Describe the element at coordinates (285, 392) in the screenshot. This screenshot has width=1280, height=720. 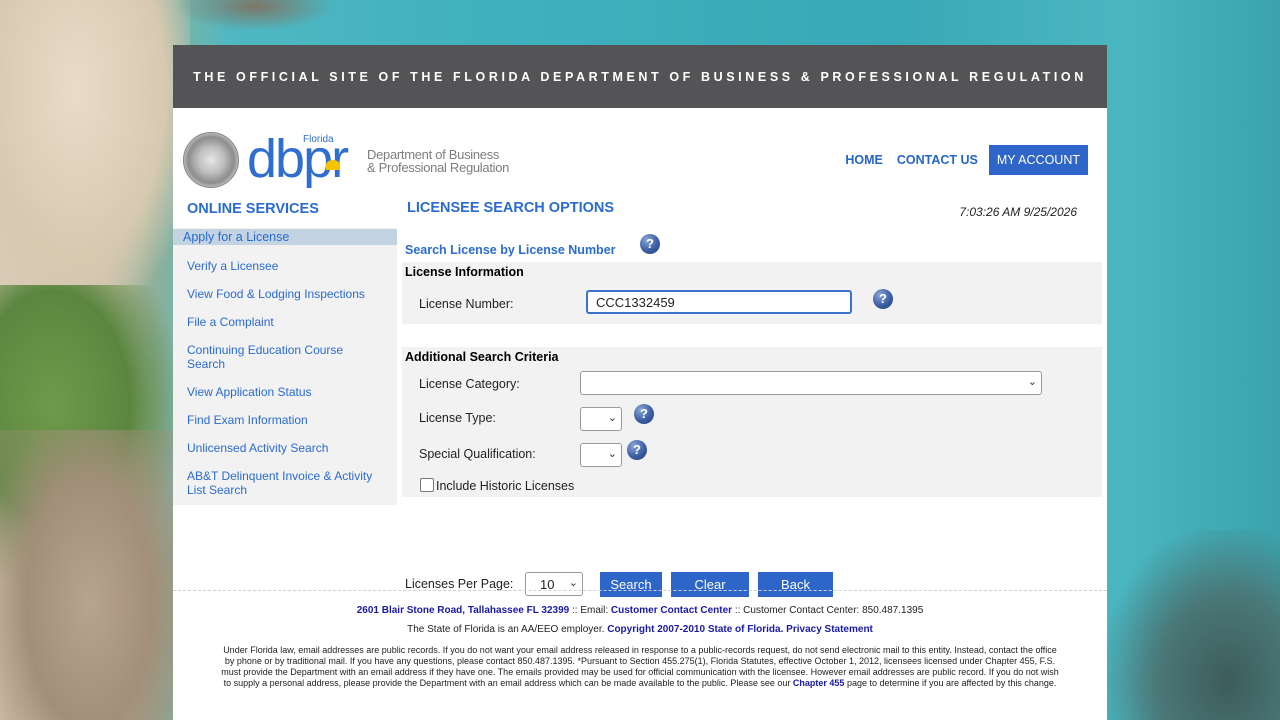
I see `sidebar-item-app-status: View Application Status` at that location.